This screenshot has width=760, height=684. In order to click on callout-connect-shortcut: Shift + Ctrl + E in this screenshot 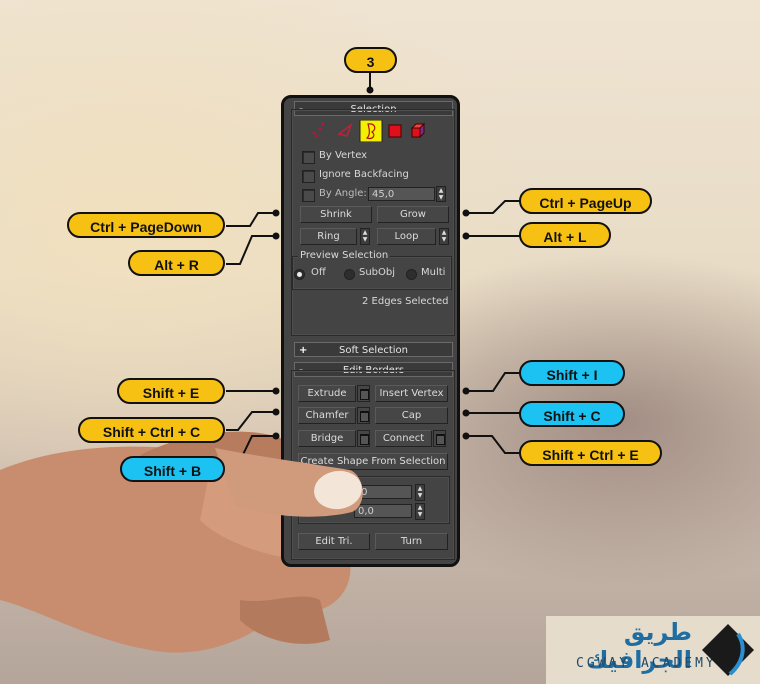, I will do `click(590, 453)`.